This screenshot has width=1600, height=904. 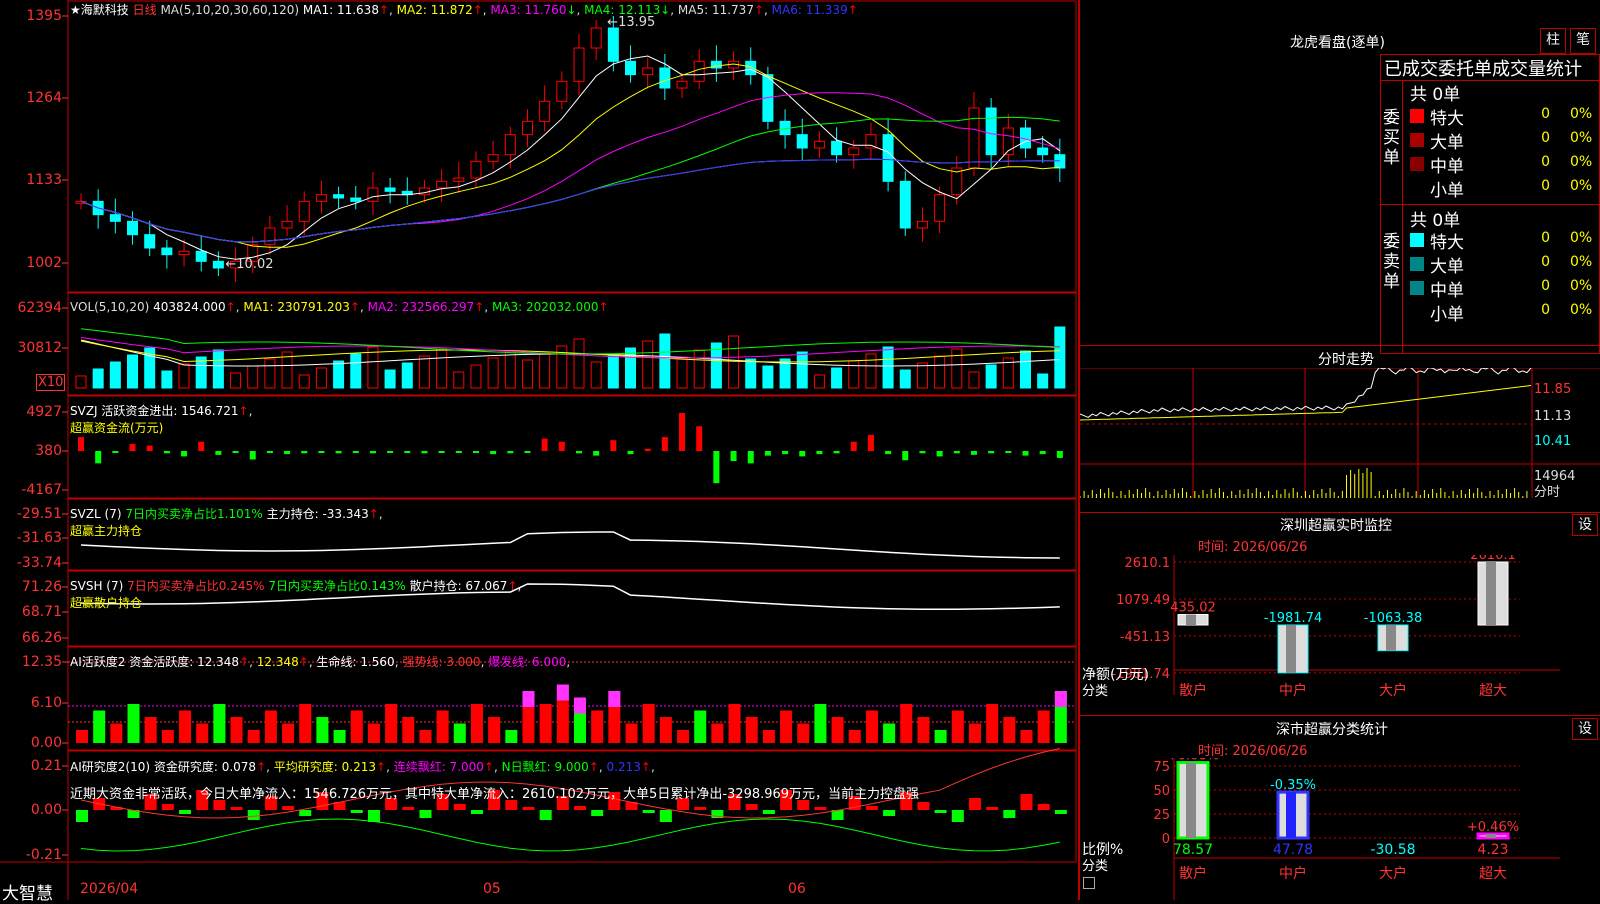 I want to click on ai-research-tick: 0.00, so click(x=46, y=810).